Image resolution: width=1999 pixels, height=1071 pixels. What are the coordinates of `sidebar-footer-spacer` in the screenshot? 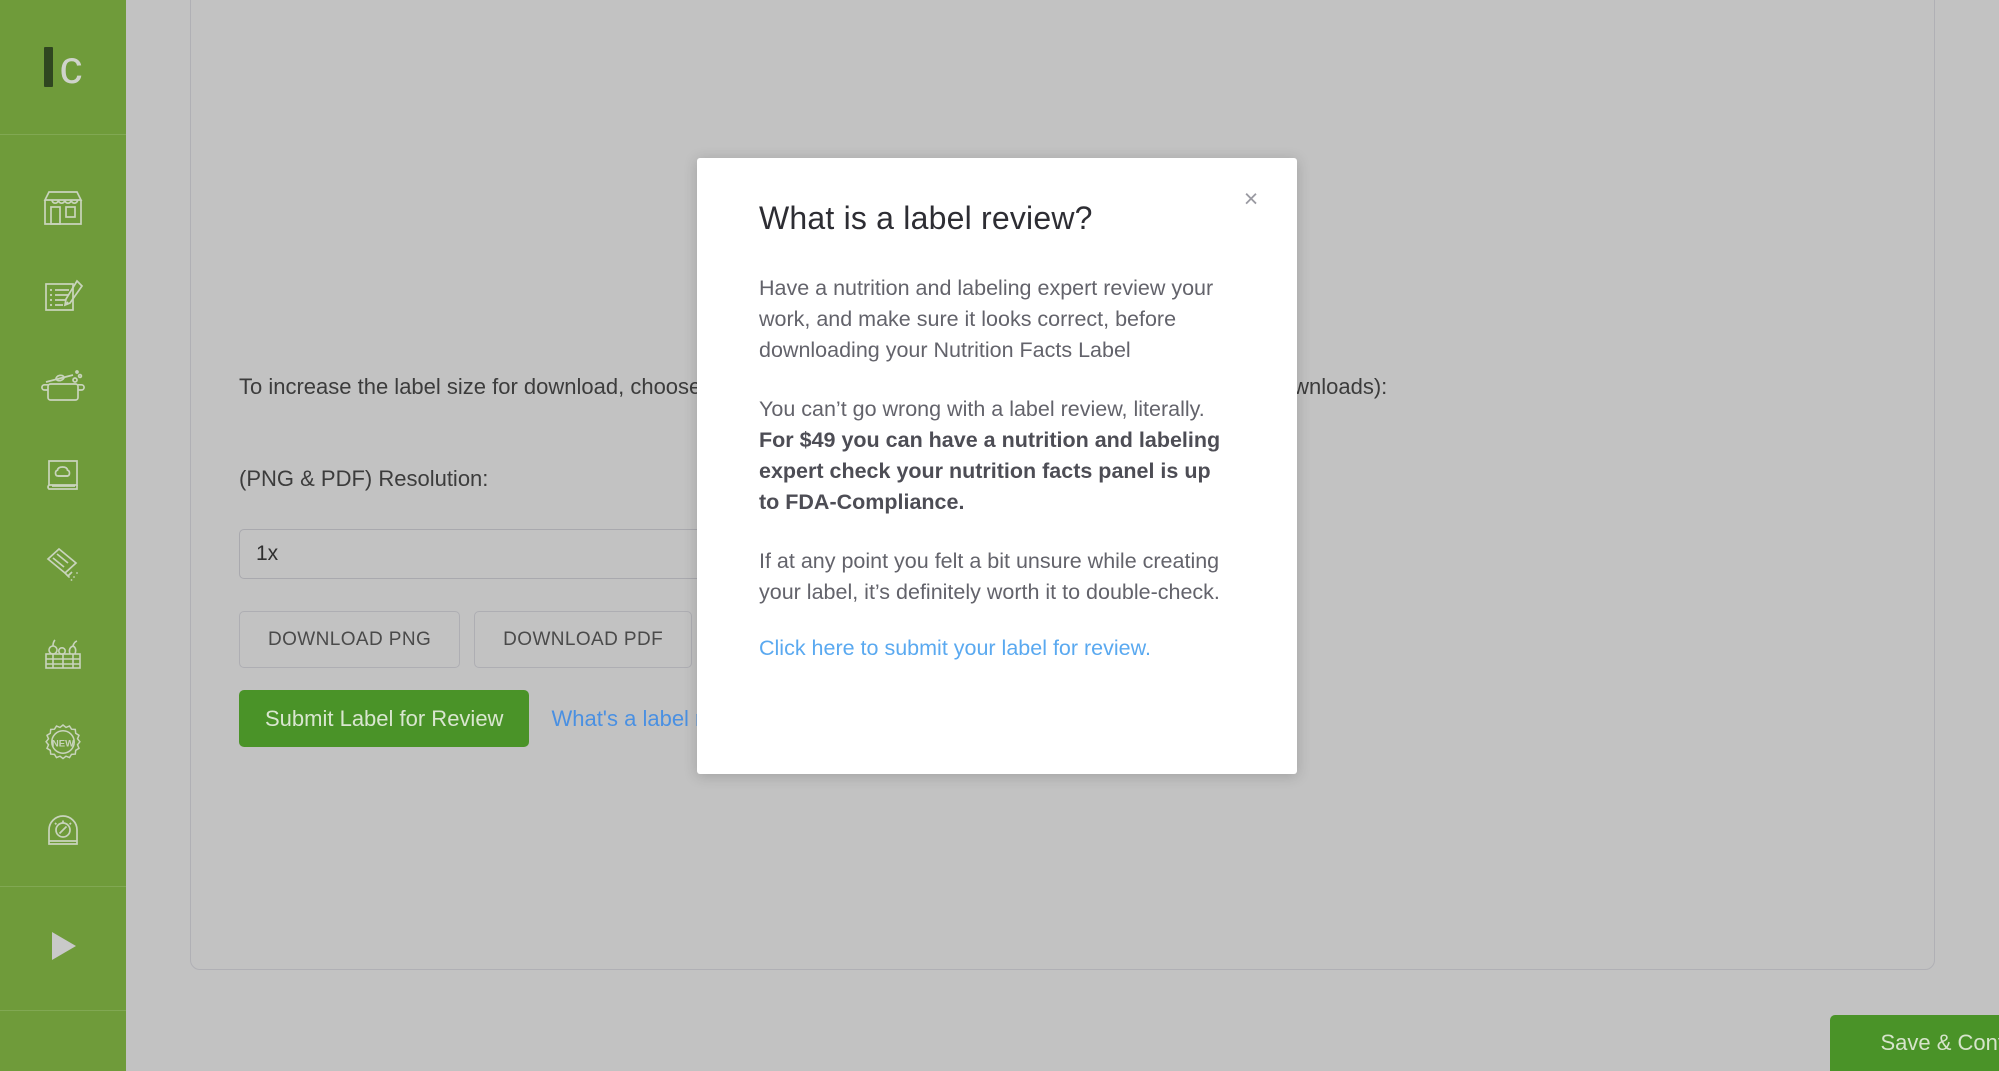 It's located at (63, 1041).